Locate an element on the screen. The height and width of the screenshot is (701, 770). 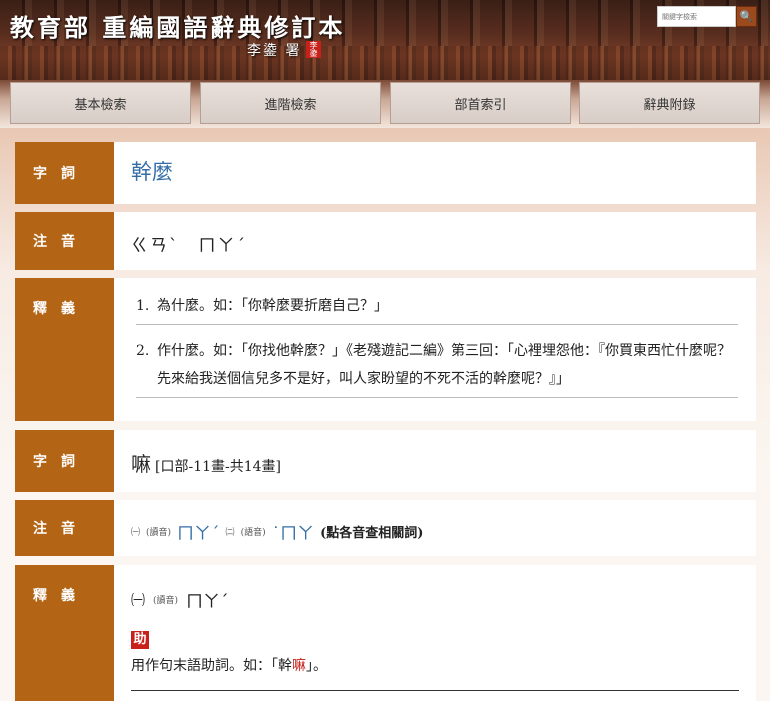
tab-radical-index: 部首索引 is located at coordinates (480, 103).